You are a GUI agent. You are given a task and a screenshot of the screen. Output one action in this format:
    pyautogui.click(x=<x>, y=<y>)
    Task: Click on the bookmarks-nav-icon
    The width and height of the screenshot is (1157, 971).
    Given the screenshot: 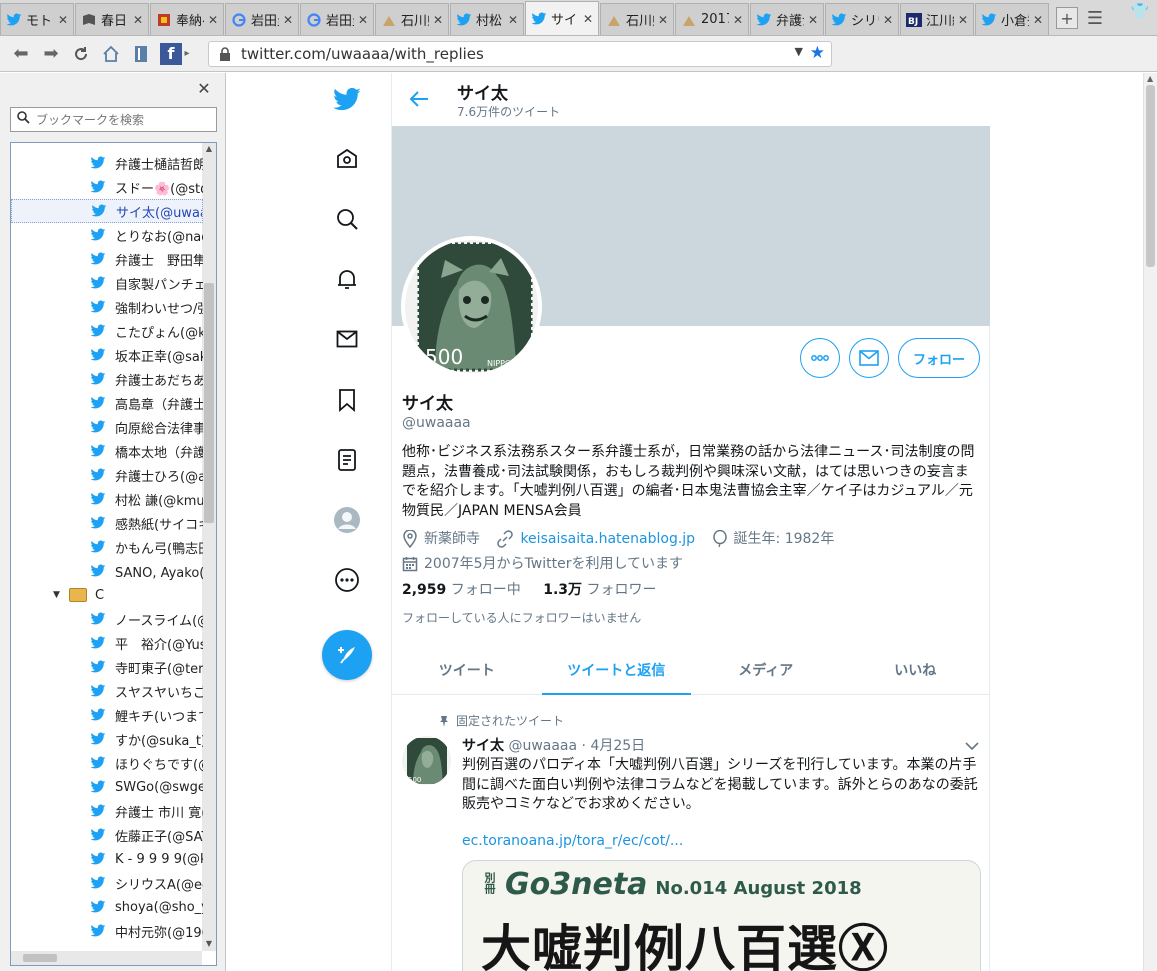 What is the action you would take?
    pyautogui.click(x=347, y=400)
    